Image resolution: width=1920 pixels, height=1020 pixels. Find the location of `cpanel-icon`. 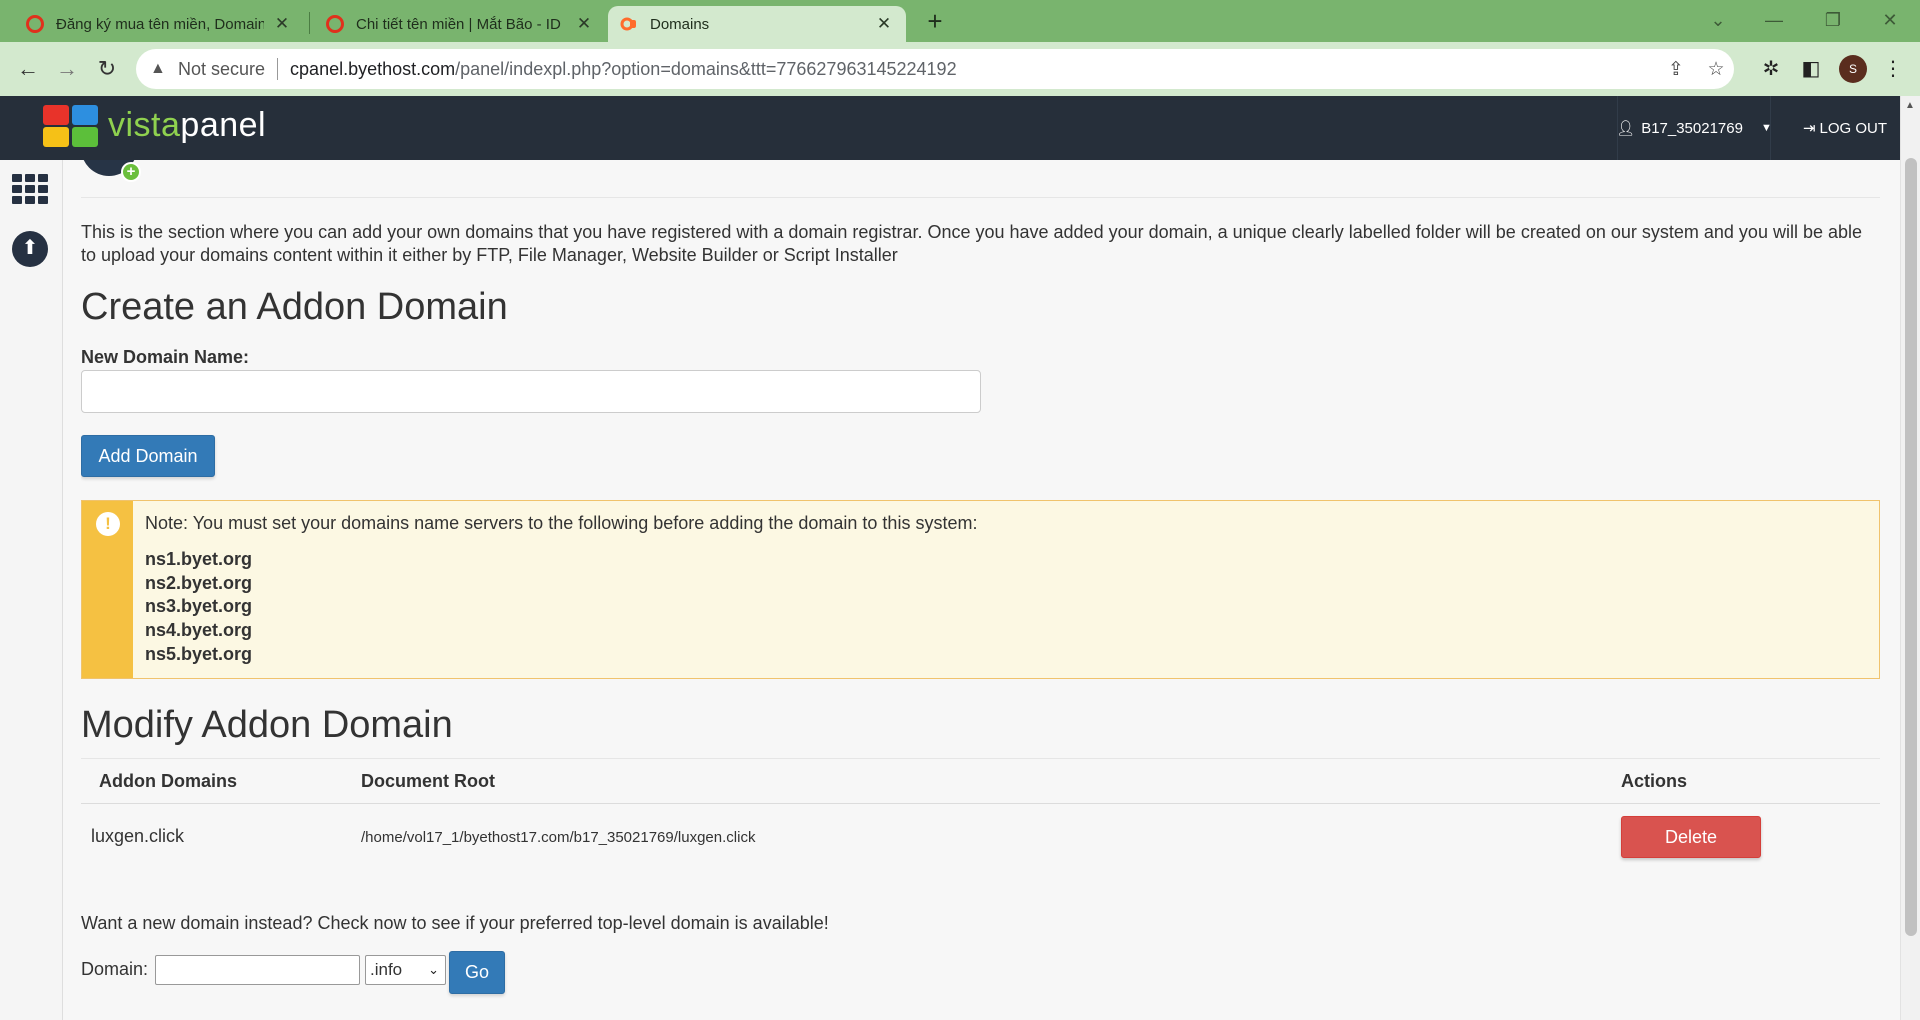

cpanel-icon is located at coordinates (628, 24).